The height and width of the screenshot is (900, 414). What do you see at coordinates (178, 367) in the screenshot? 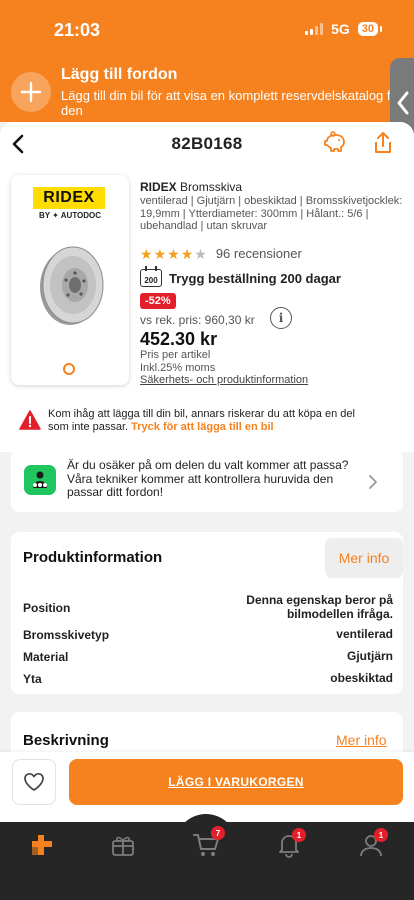
I see `vat-note: Inkl.25% moms` at bounding box center [178, 367].